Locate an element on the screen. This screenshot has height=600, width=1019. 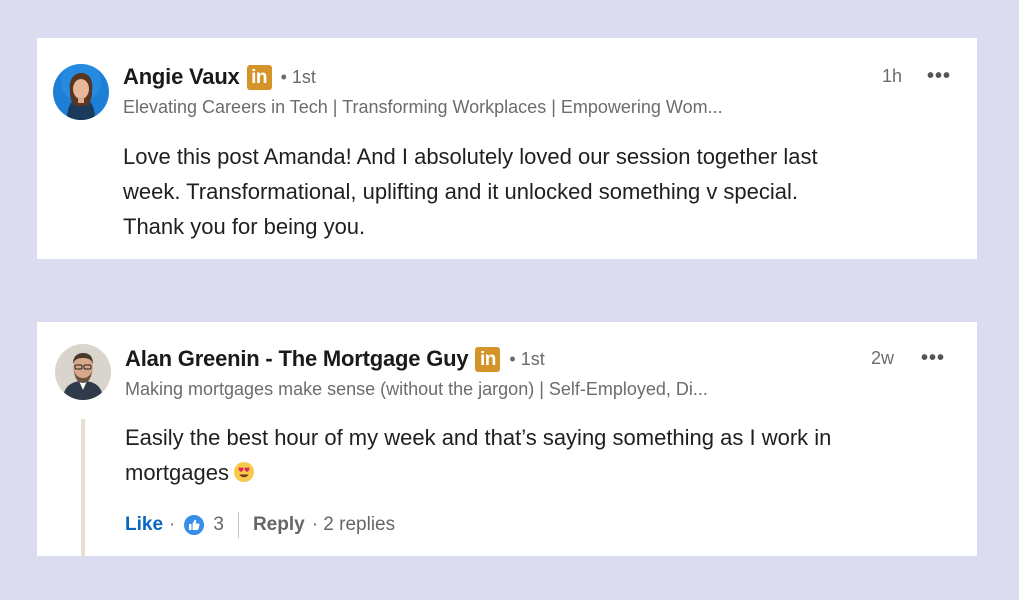
author-name: Alan Greenin - The Mortgage Guy is located at coordinates (297, 359).